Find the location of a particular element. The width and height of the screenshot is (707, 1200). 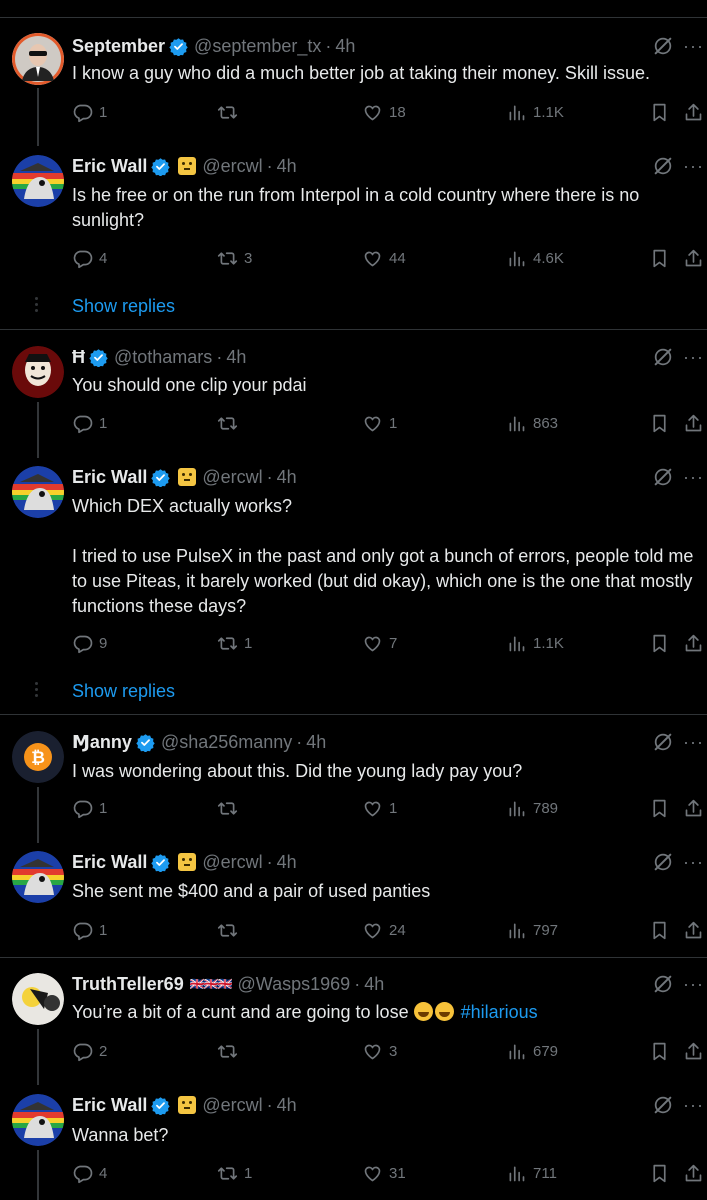

repost-button: 3 is located at coordinates (234, 258).